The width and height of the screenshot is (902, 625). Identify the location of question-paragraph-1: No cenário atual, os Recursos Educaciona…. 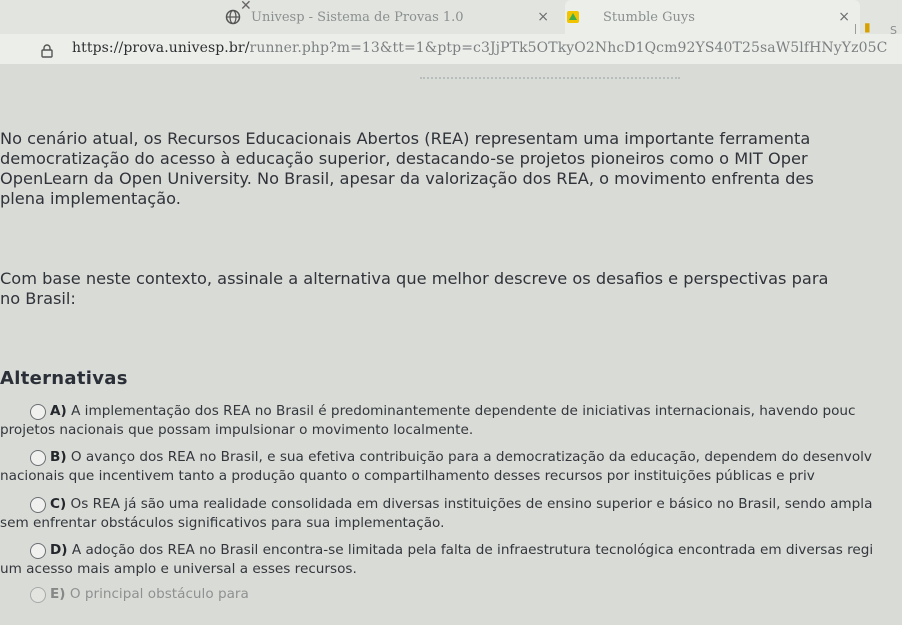
(407, 169).